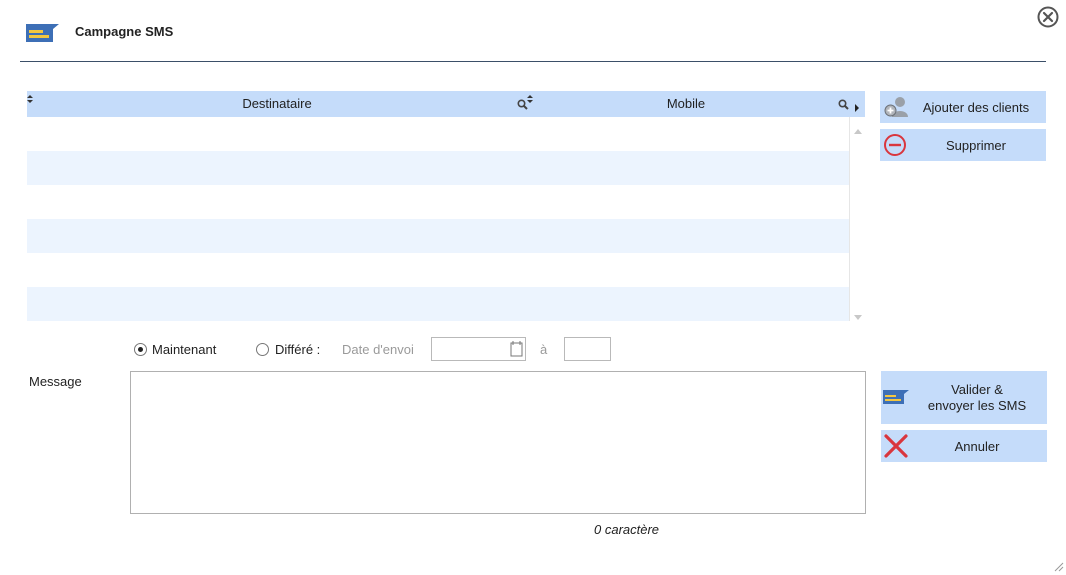 Image resolution: width=1066 pixels, height=575 pixels. I want to click on send-time-input, so click(587, 349).